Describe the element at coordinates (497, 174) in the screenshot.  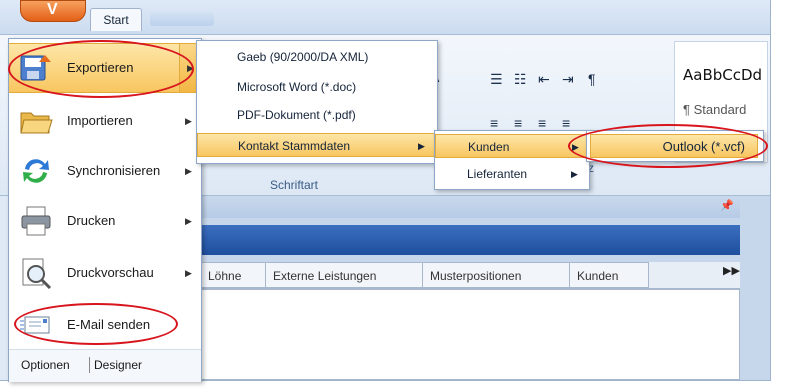
I see `submenu-item-label: Lieferanten` at that location.